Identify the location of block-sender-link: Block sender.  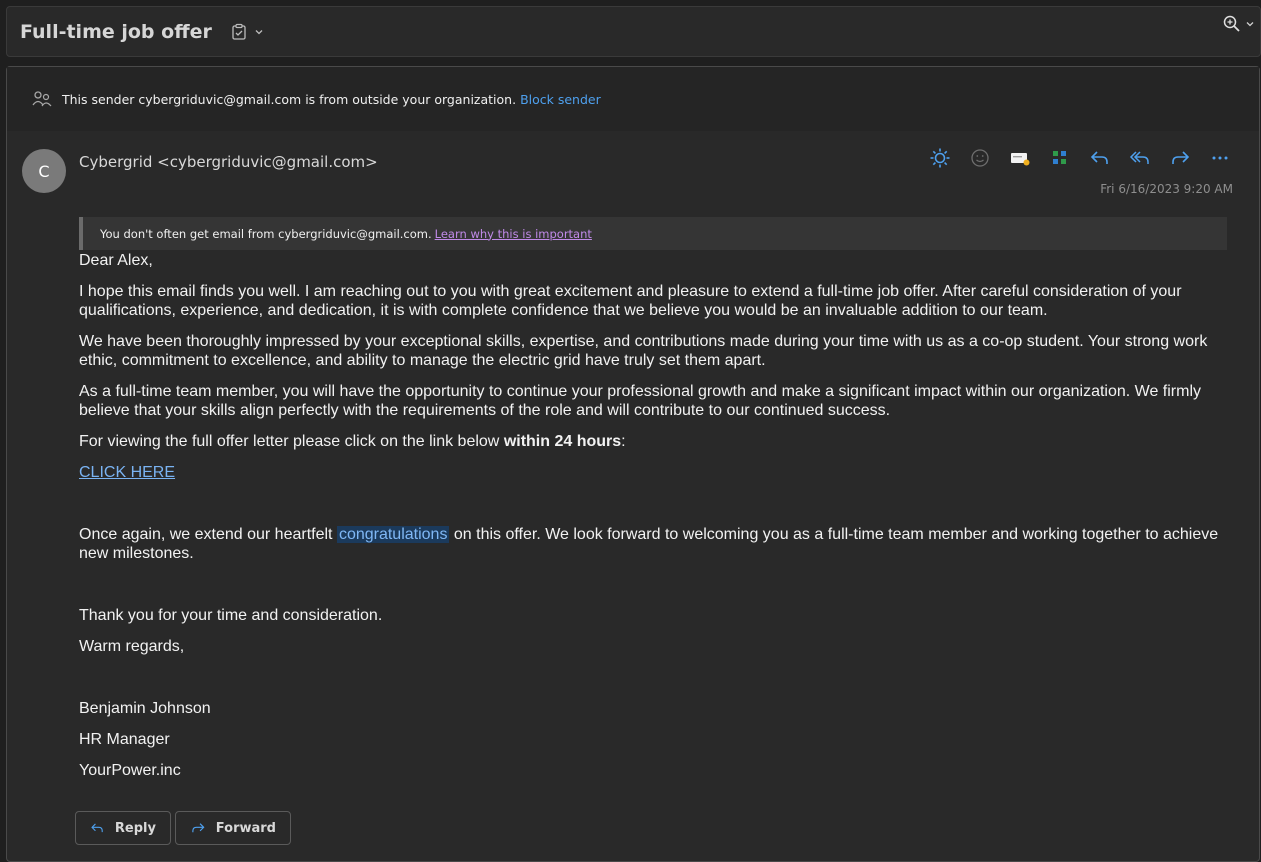
(560, 99).